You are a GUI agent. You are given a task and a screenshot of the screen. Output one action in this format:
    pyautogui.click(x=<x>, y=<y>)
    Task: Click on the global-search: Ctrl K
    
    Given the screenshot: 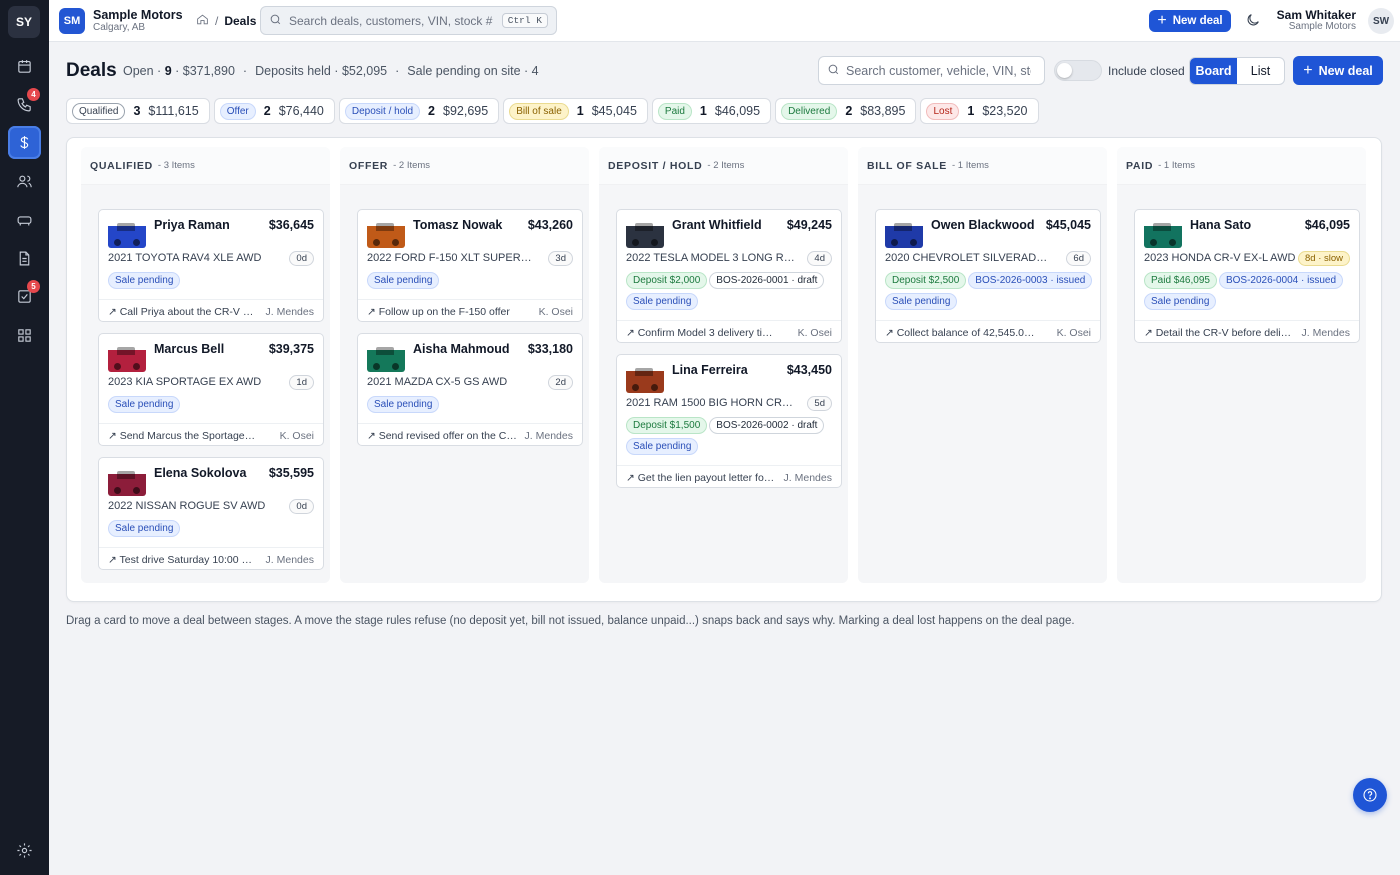 What is the action you would take?
    pyautogui.click(x=408, y=20)
    